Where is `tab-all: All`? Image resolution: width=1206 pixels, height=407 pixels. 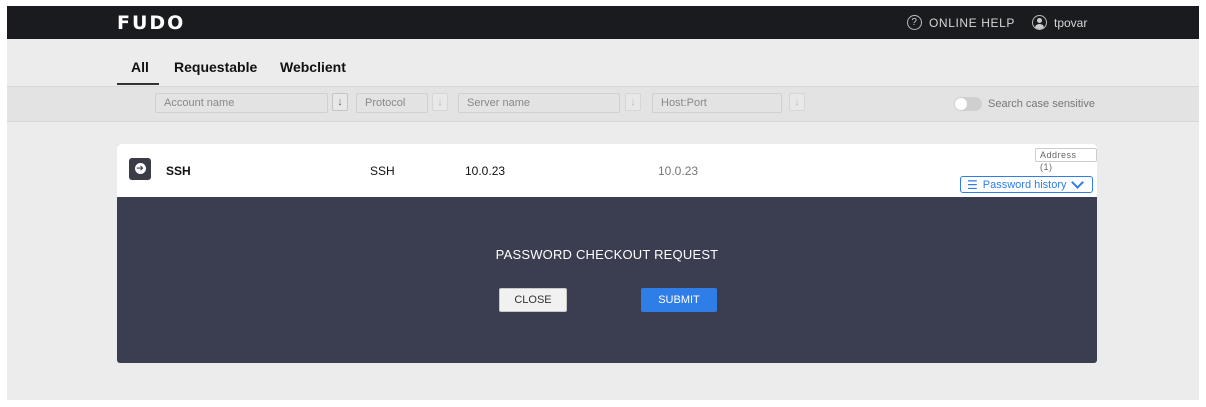
tab-all: All is located at coordinates (140, 67).